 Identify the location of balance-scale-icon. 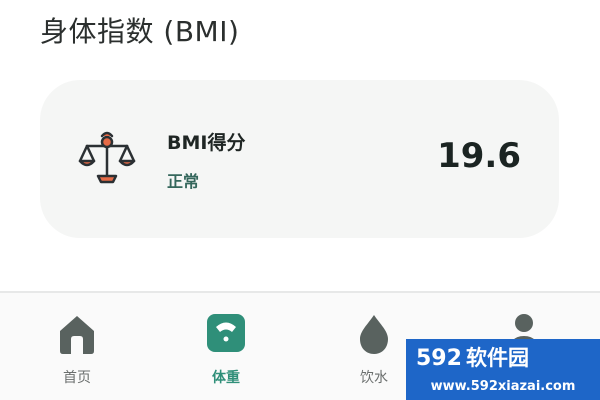
(107, 157).